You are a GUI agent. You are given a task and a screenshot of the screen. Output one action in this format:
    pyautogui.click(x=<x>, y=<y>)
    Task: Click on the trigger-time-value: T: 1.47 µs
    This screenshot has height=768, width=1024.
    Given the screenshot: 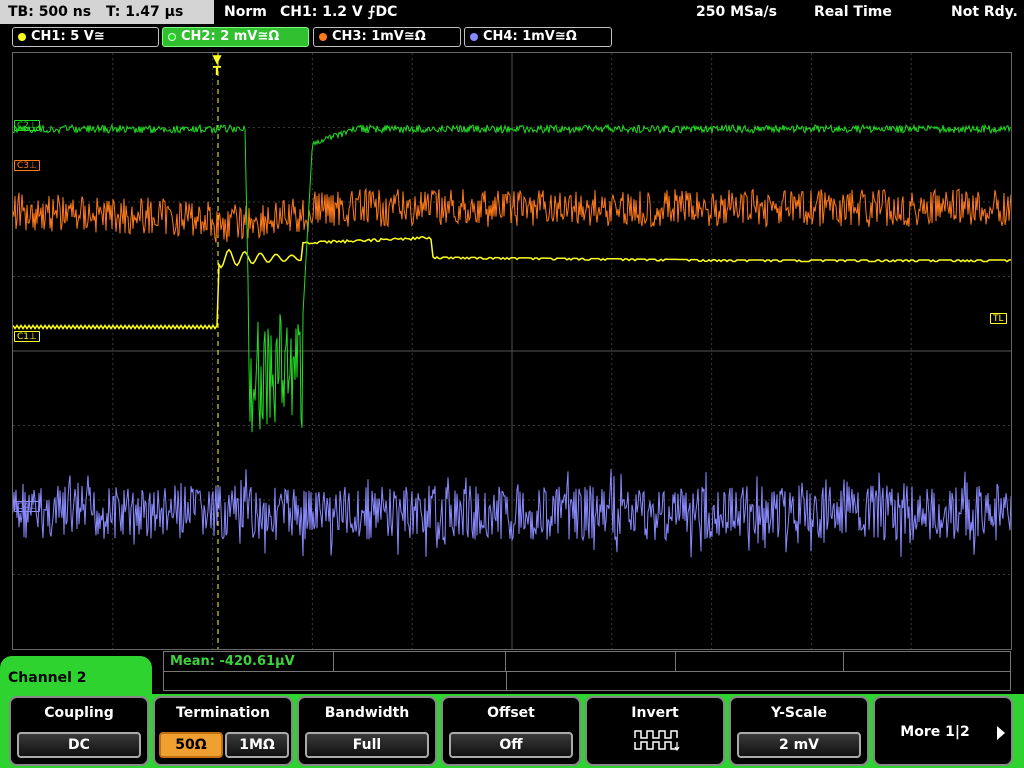 What is the action you would take?
    pyautogui.click(x=144, y=12)
    